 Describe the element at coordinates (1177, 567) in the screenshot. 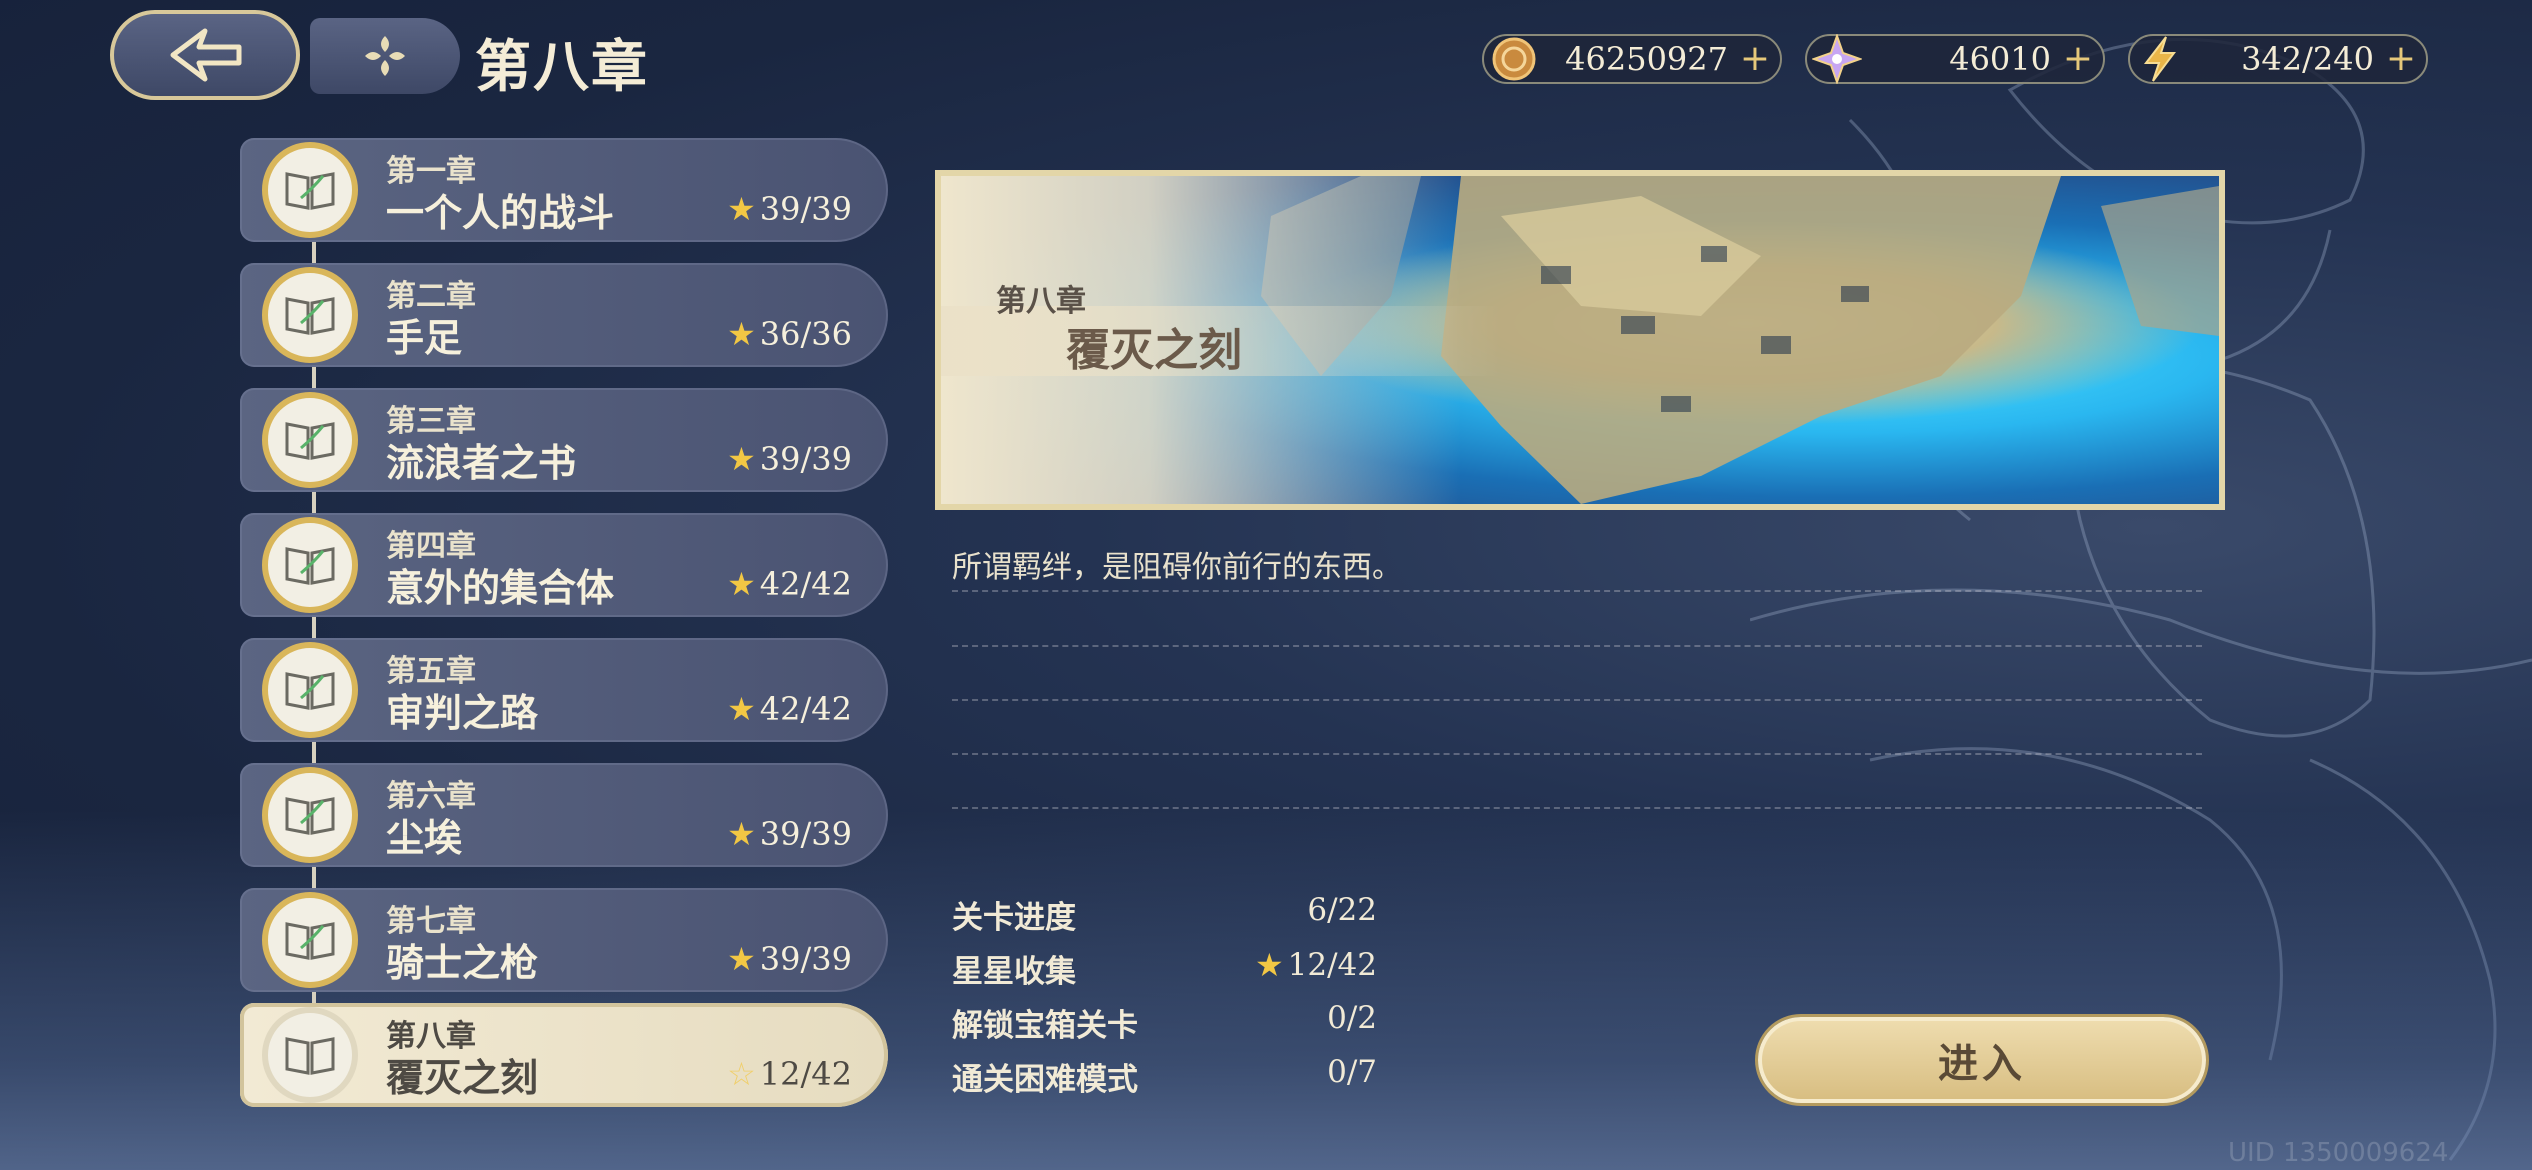

I see `chapter-description: 所谓羁绊，是阻碍你前行的东西。` at that location.